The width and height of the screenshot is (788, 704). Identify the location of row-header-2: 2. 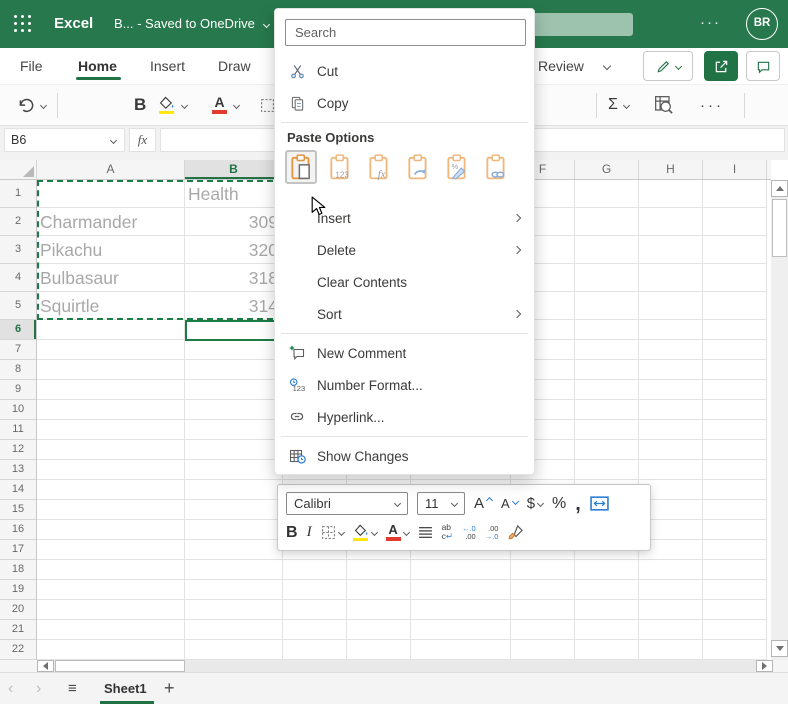
(18, 222).